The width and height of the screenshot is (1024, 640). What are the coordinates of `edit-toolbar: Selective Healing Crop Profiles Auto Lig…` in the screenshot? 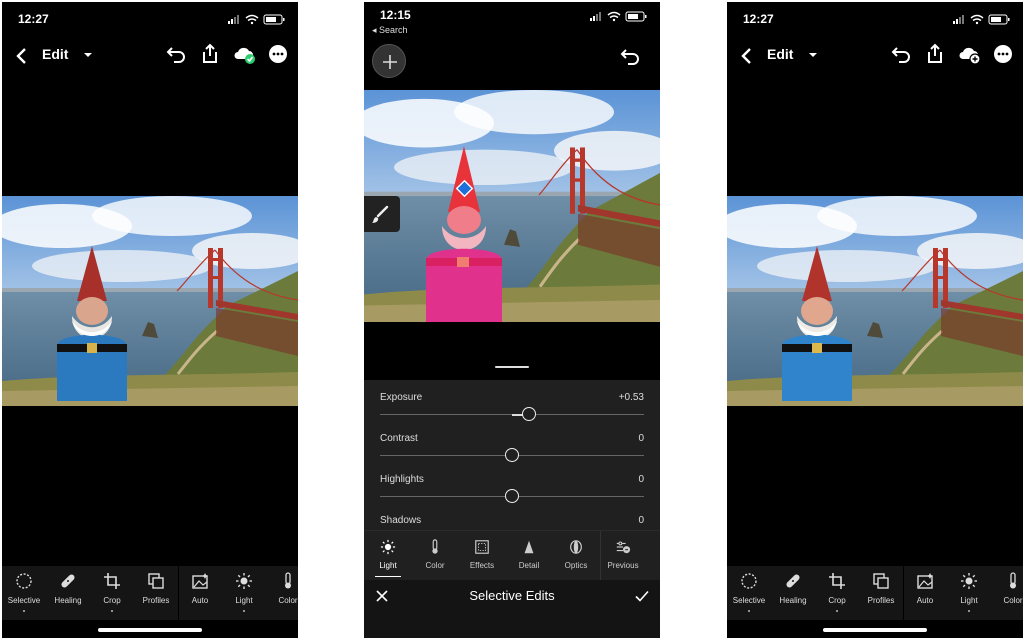 It's located at (875, 593).